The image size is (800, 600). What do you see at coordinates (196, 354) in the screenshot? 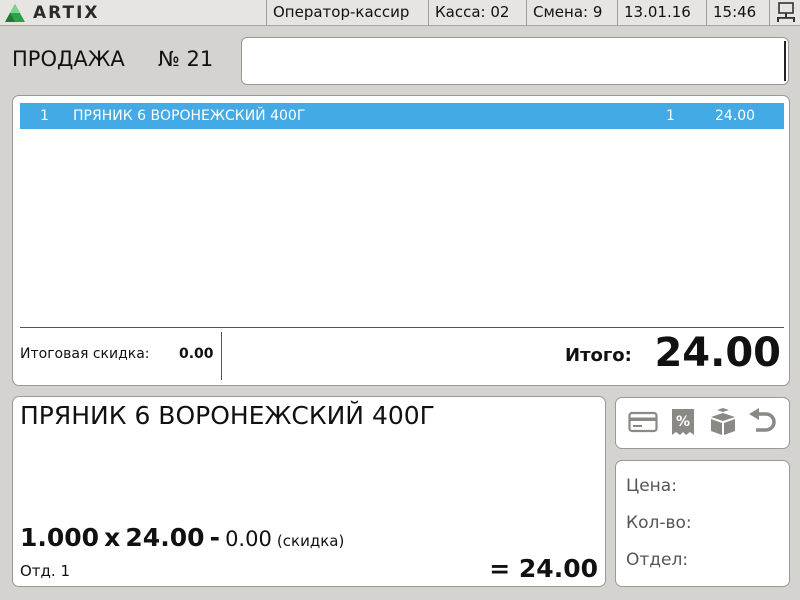
I see `total-discount-value: 0.00` at bounding box center [196, 354].